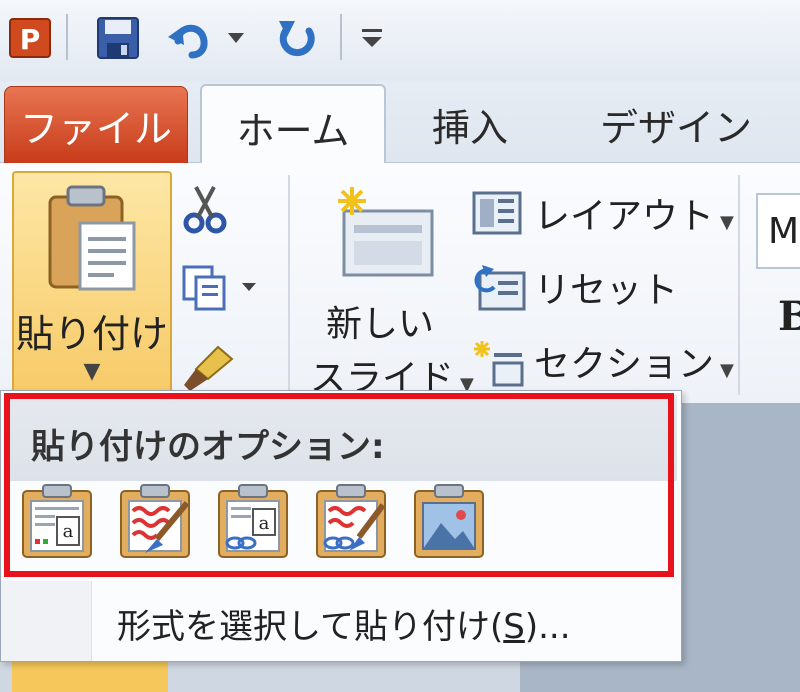 The image size is (800, 692). I want to click on section-chevron-down-icon: ▼, so click(727, 370).